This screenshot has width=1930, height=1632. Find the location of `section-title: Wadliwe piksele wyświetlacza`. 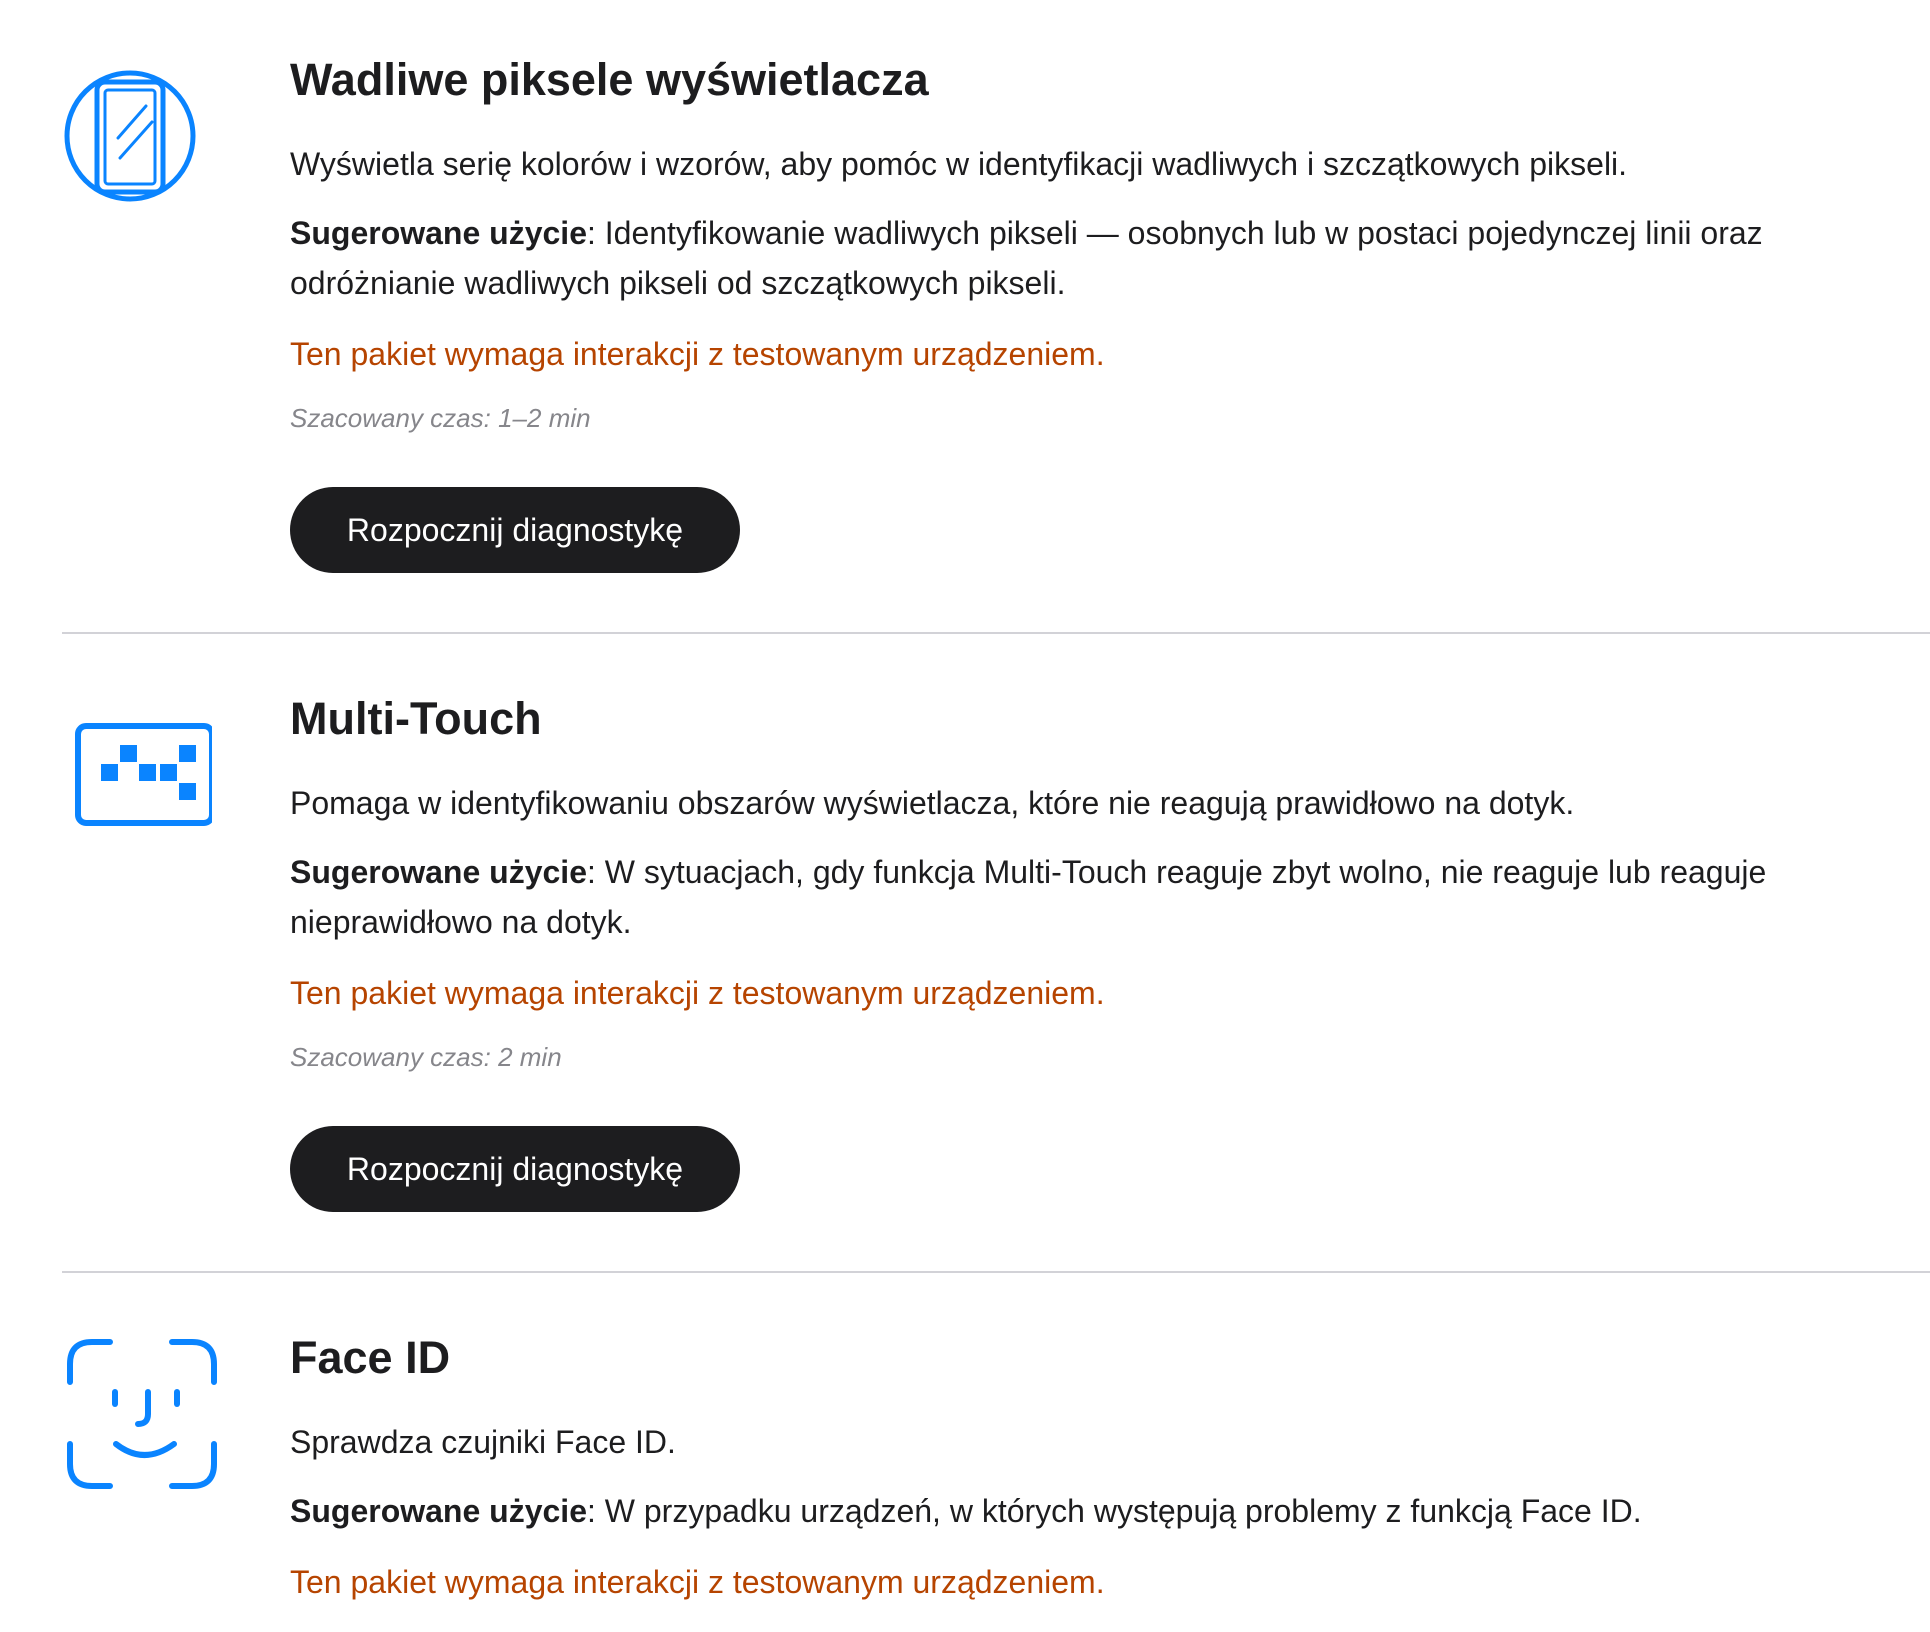

section-title: Wadliwe piksele wyświetlacza is located at coordinates (609, 79).